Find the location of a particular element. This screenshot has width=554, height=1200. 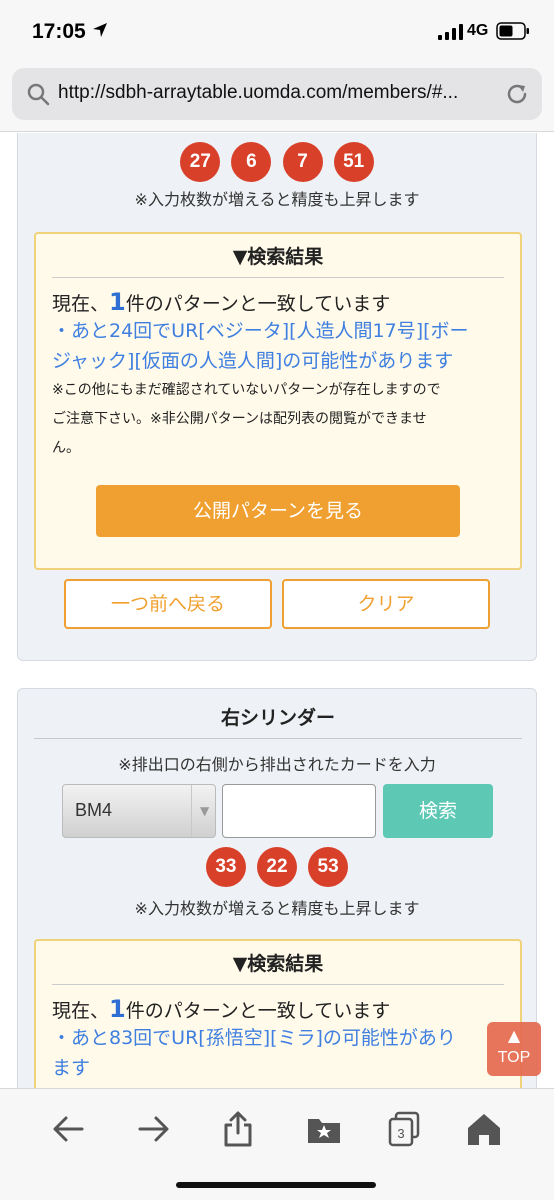

bookmarks-icon is located at coordinates (324, 1129).